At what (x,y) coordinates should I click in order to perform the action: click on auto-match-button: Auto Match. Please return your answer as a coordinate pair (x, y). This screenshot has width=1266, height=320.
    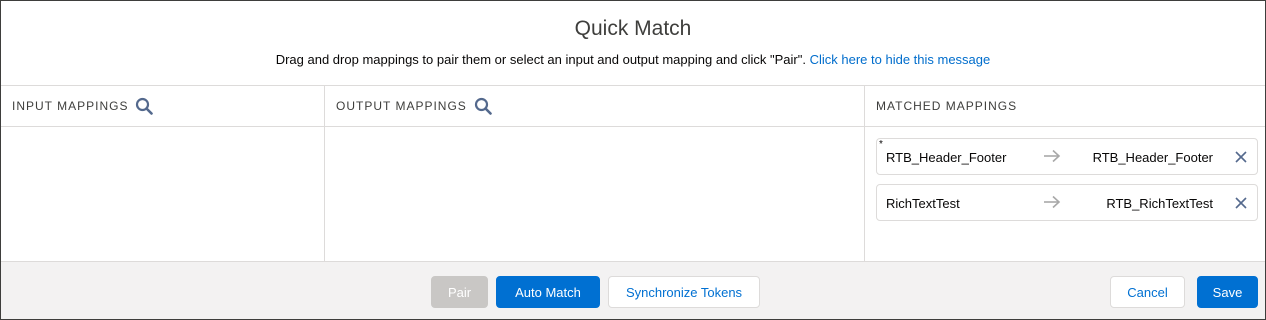
    Looking at the image, I should click on (548, 292).